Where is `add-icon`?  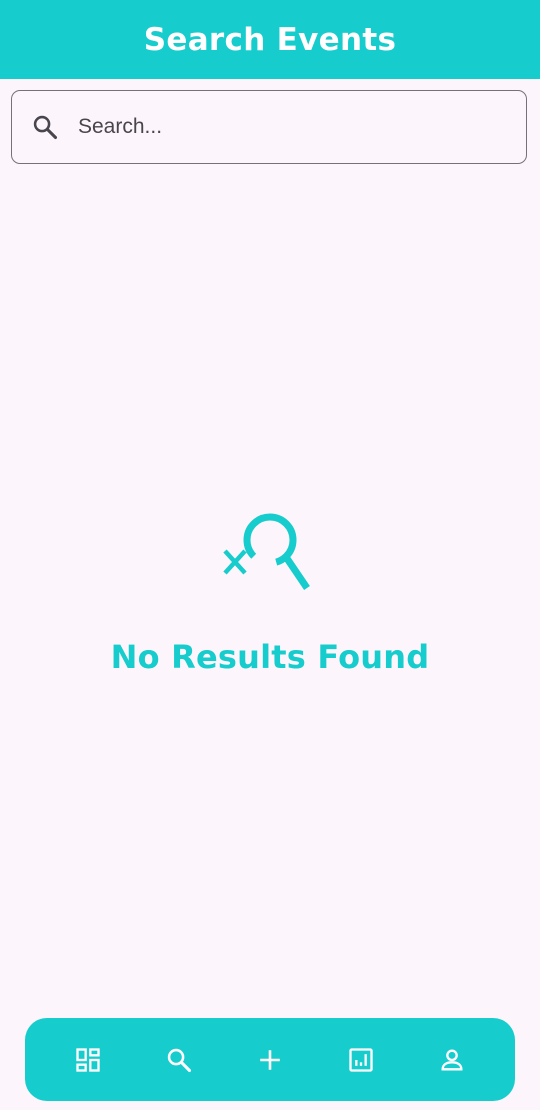
add-icon is located at coordinates (270, 1060).